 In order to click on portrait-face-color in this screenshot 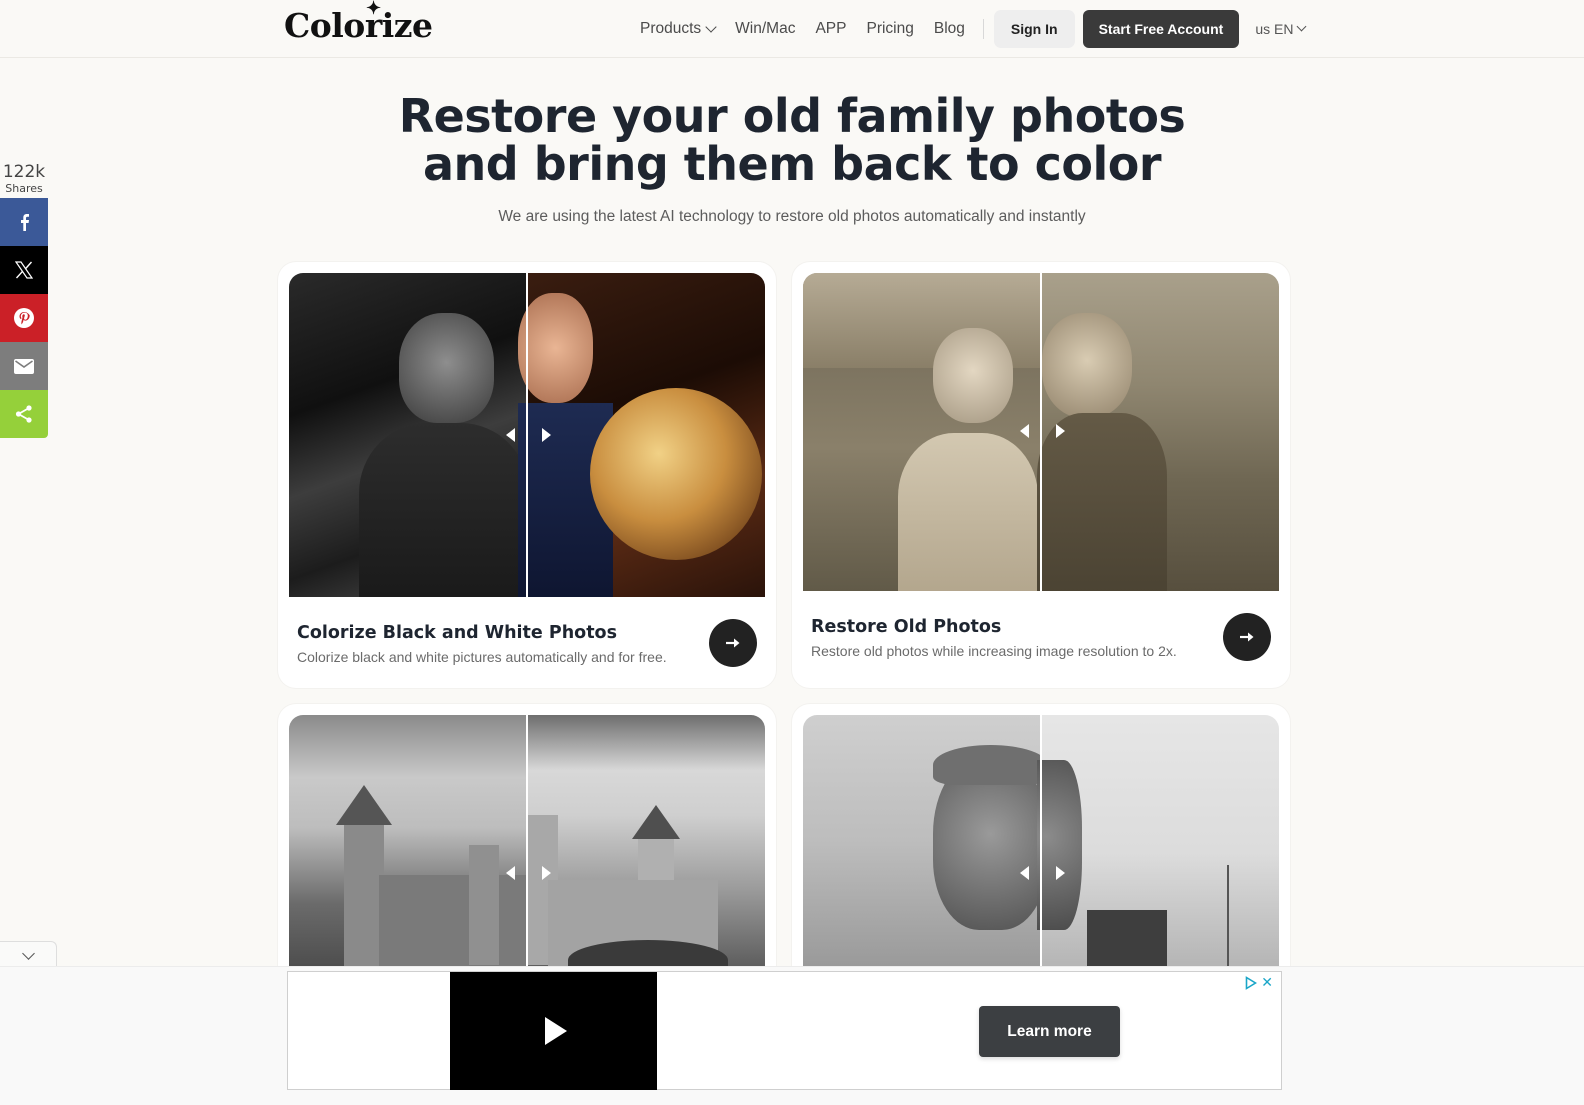, I will do `click(555, 348)`.